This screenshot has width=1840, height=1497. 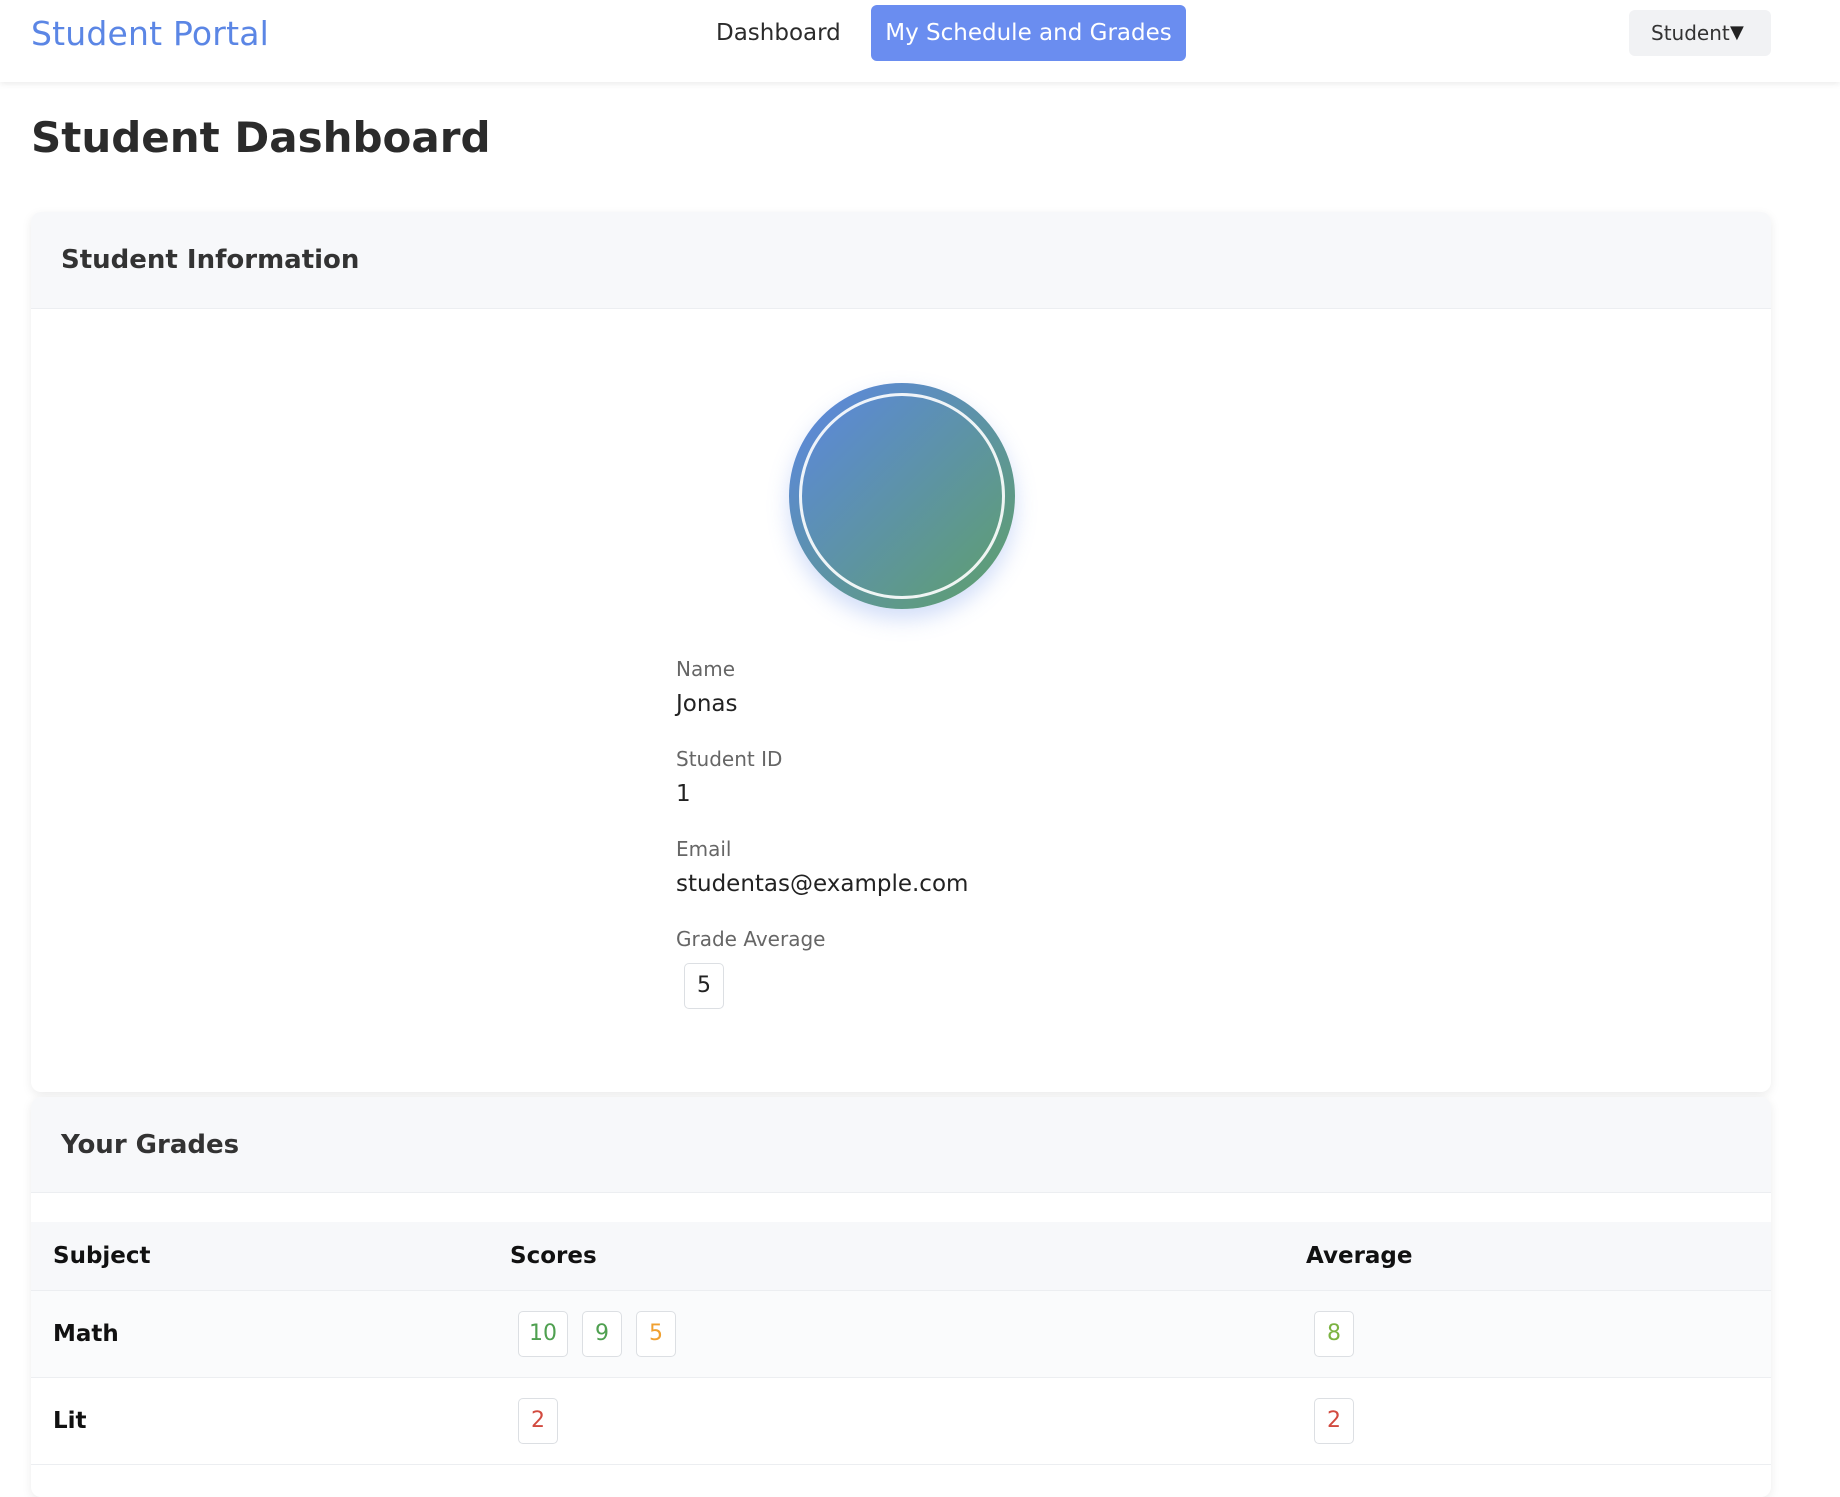 What do you see at coordinates (751, 939) in the screenshot?
I see `grade-average-label: Grade Average` at bounding box center [751, 939].